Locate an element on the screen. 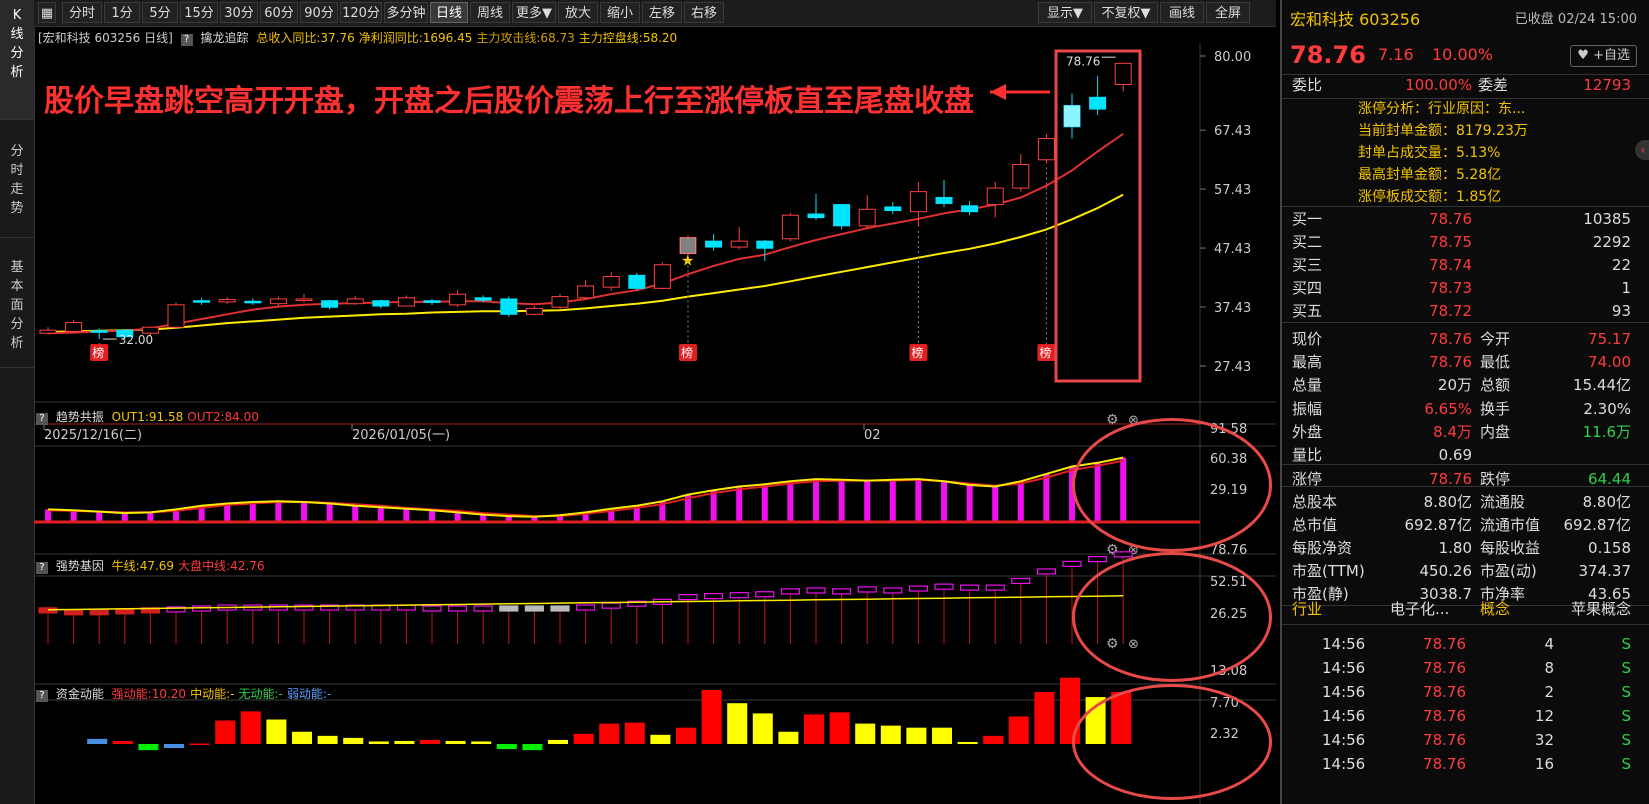 The width and height of the screenshot is (1649, 804). stat-value: 374.37 is located at coordinates (1605, 571).